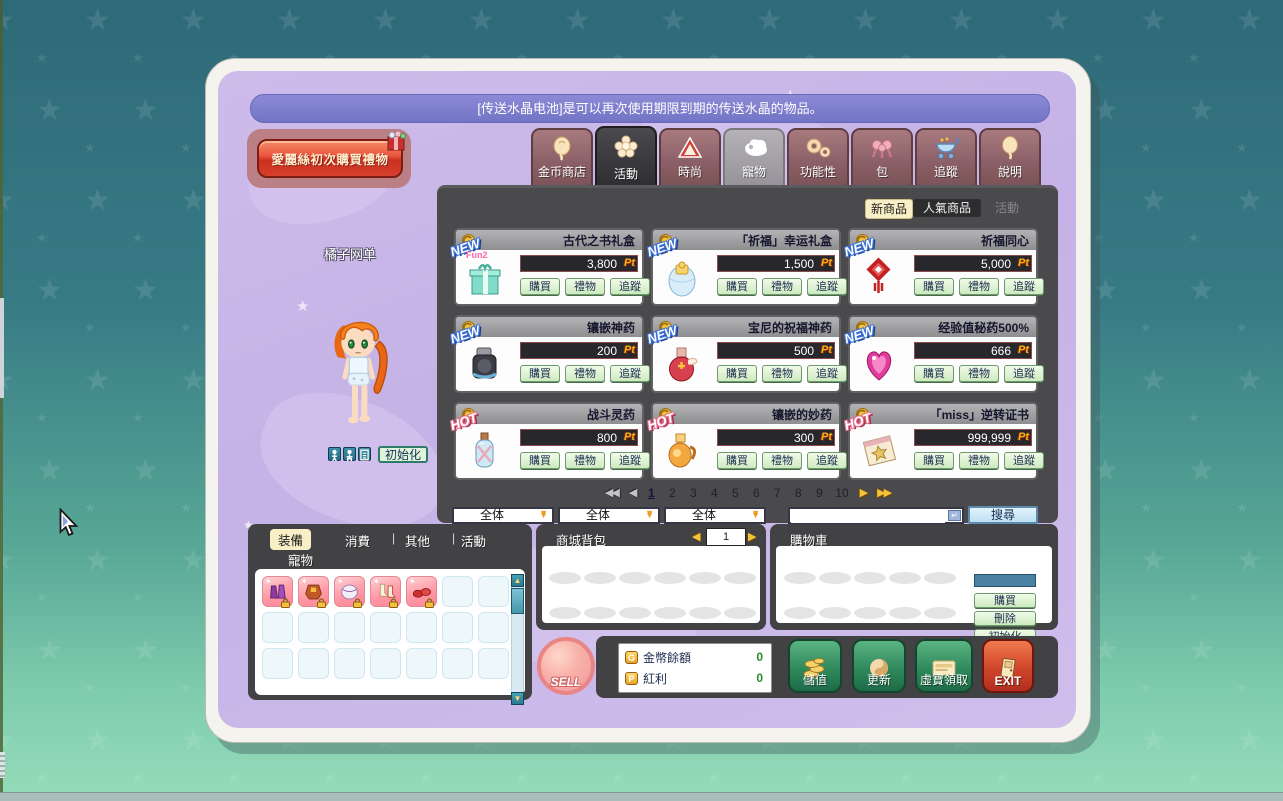 Image resolution: width=1283 pixels, height=801 pixels. Describe the element at coordinates (715, 515) in the screenshot. I see `filter-dropdown-3: 全体 ▼` at that location.